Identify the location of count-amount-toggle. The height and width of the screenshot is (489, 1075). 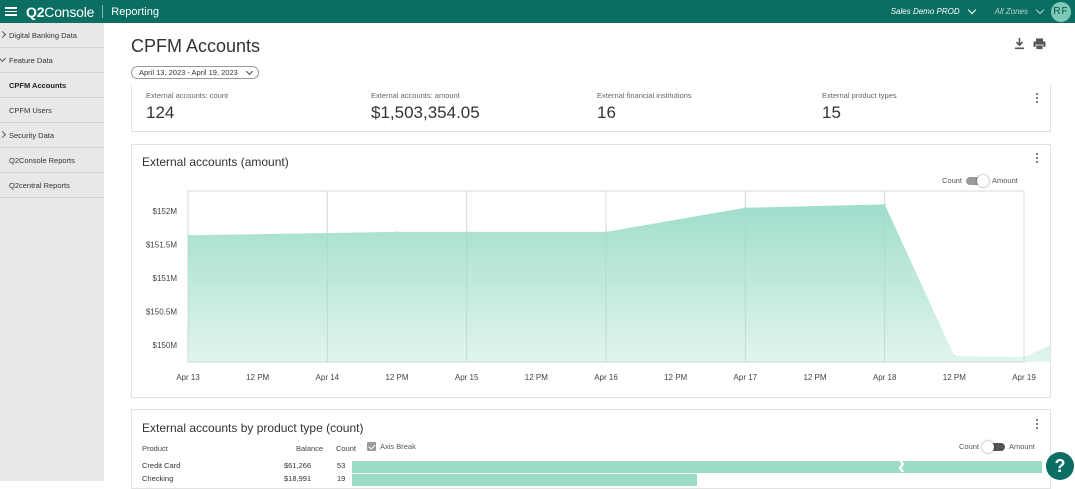
(978, 180).